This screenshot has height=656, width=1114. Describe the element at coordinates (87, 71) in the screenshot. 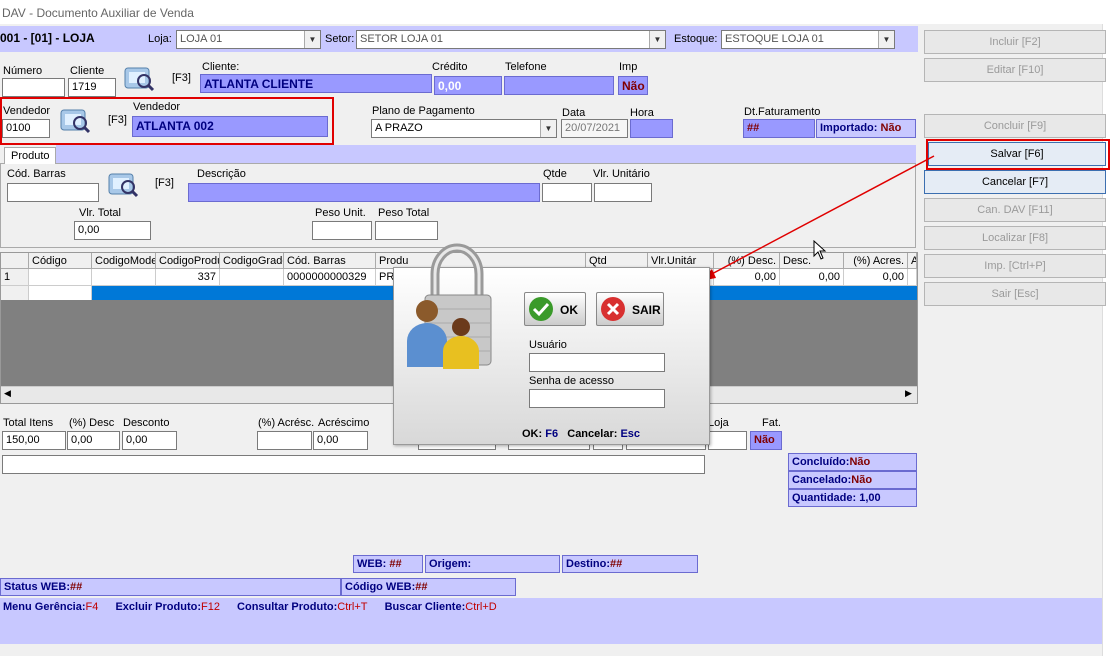

I see `cliente-code-label: Cliente` at that location.